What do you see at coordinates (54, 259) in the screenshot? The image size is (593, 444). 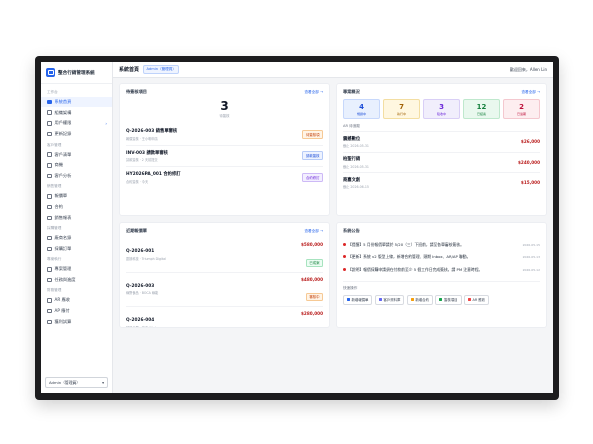 I see `nav-section-label: 專案執行` at bounding box center [54, 259].